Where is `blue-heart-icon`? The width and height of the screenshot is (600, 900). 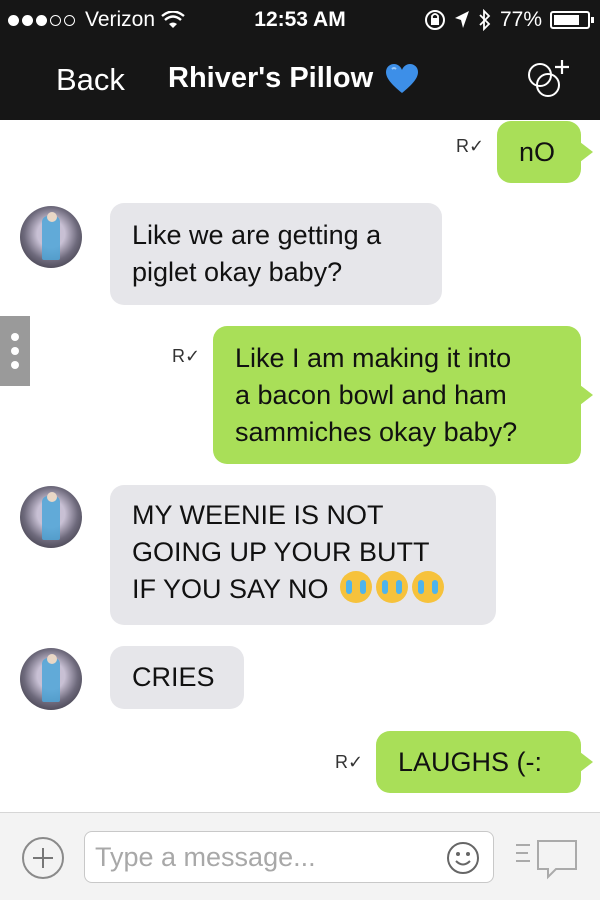
blue-heart-icon is located at coordinates (402, 78).